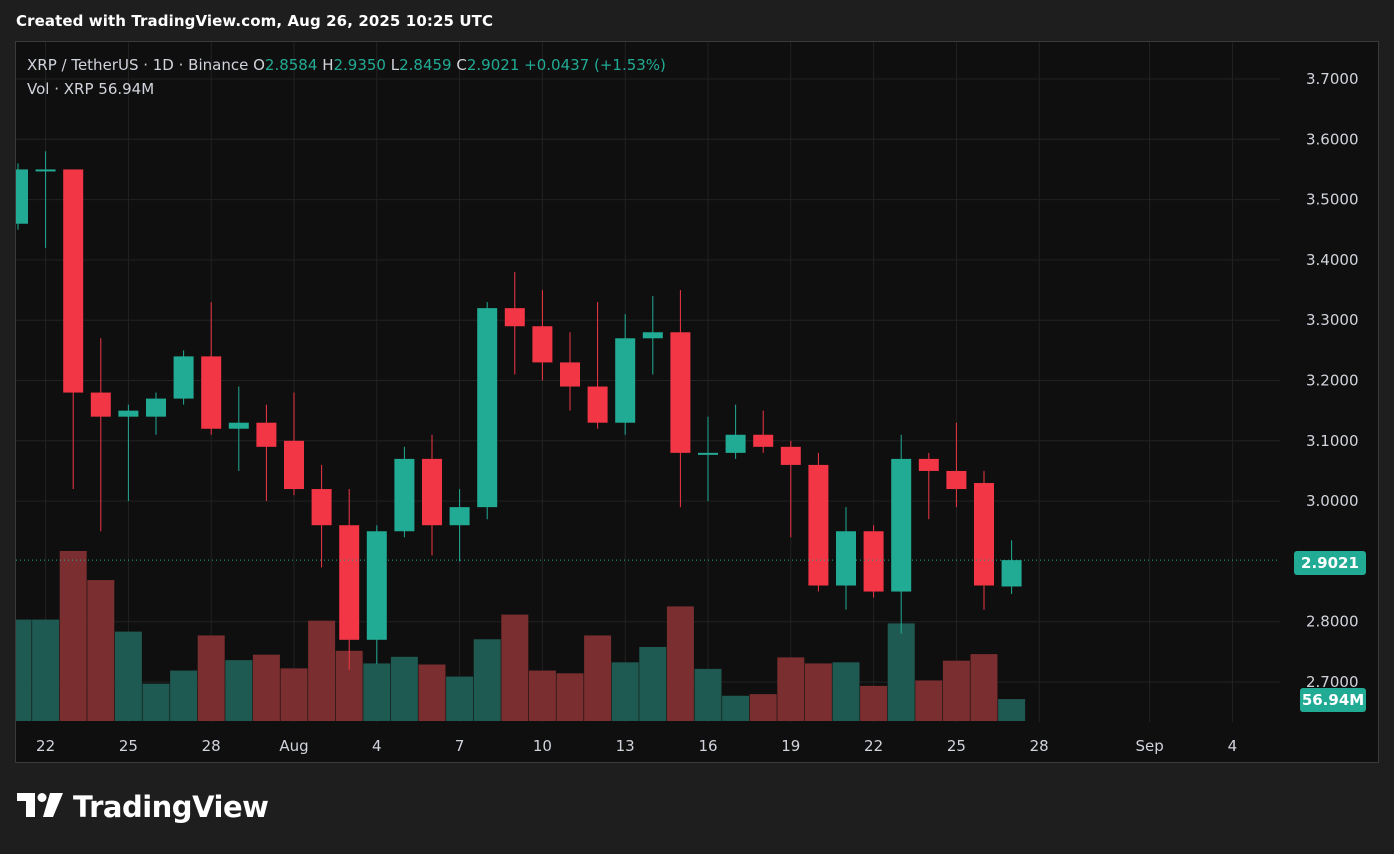  What do you see at coordinates (1333, 700) in the screenshot?
I see `last-volume-tag: 56.94M` at bounding box center [1333, 700].